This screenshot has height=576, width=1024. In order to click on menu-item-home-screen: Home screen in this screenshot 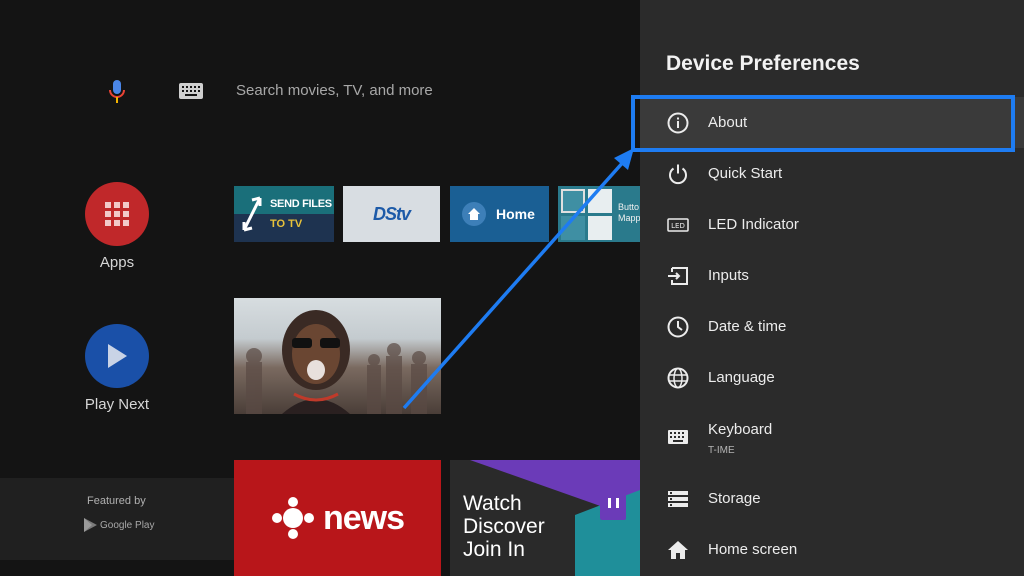, I will do `click(832, 549)`.